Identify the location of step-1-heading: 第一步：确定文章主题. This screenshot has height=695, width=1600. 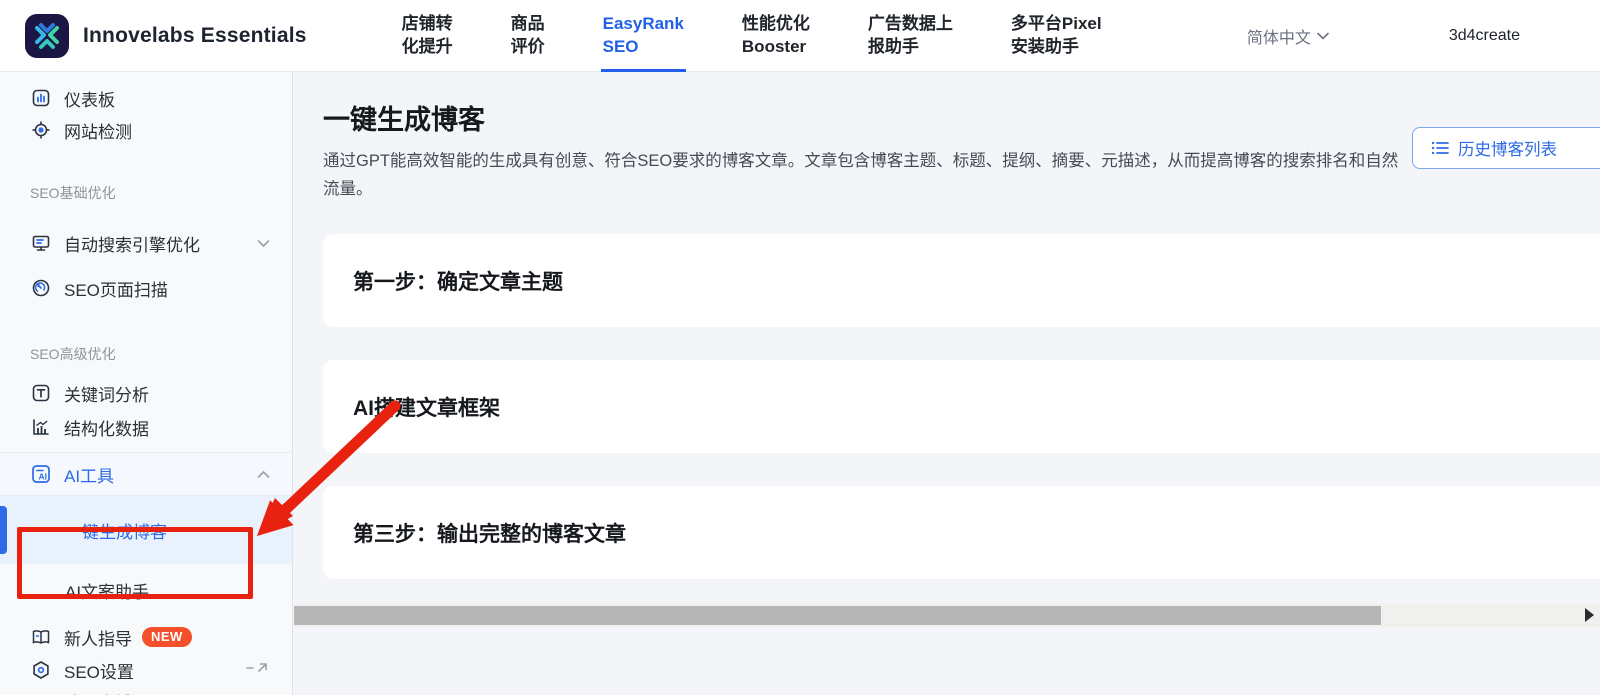
(458, 282).